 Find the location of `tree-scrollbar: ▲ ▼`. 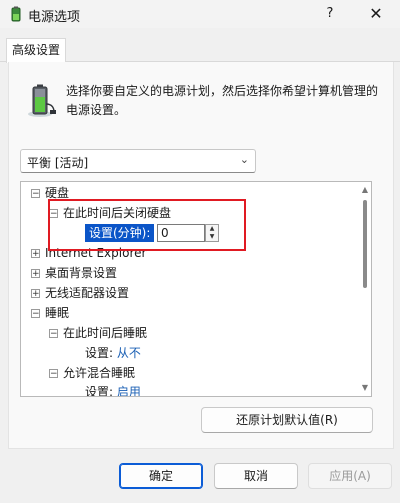

tree-scrollbar: ▲ ▼ is located at coordinates (365, 289).